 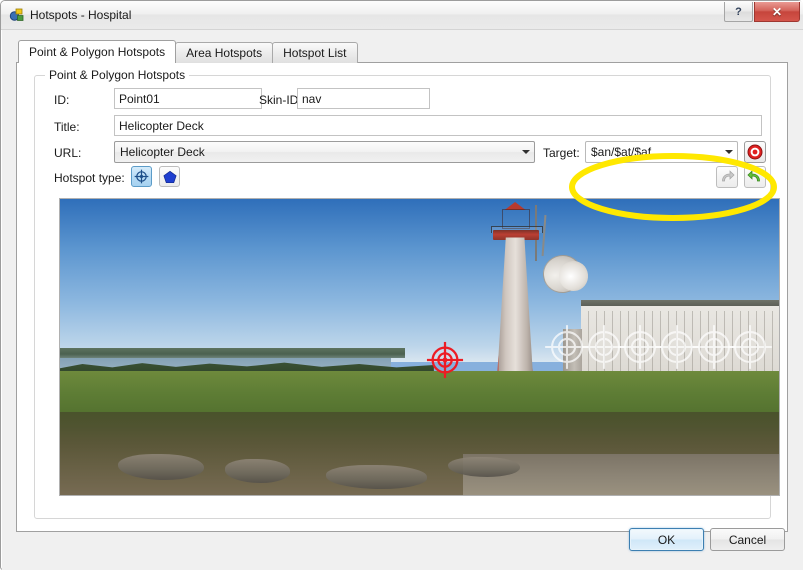 What do you see at coordinates (68, 153) in the screenshot?
I see `url-label: URL:` at bounding box center [68, 153].